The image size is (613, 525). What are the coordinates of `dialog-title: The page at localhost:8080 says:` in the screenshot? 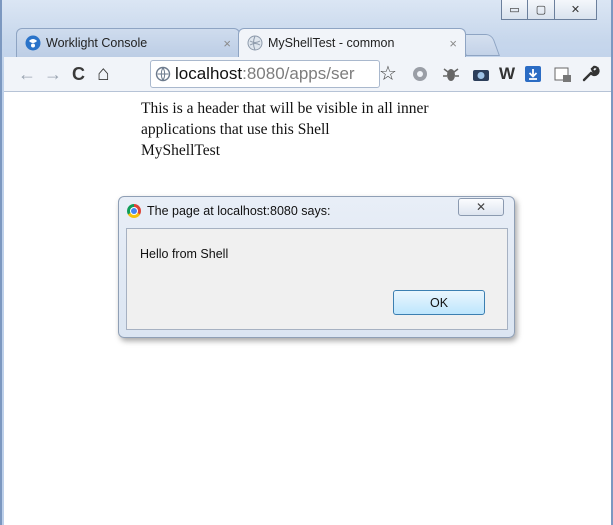 It's located at (228, 211).